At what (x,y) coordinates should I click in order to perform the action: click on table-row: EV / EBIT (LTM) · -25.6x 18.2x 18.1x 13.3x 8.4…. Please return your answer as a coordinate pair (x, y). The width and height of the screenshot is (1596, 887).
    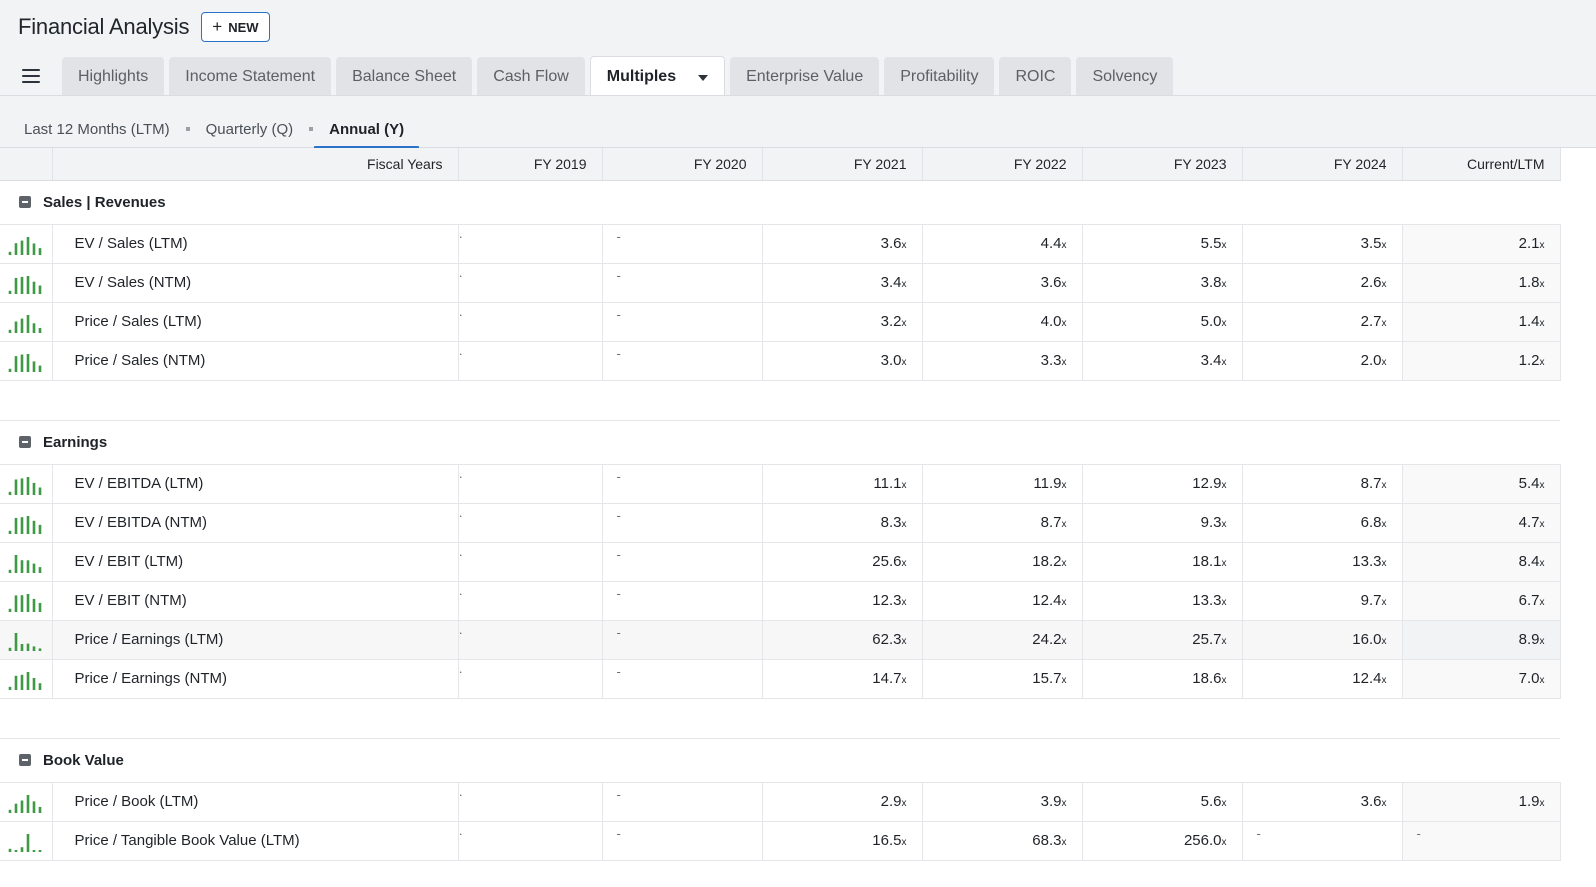
    Looking at the image, I should click on (780, 562).